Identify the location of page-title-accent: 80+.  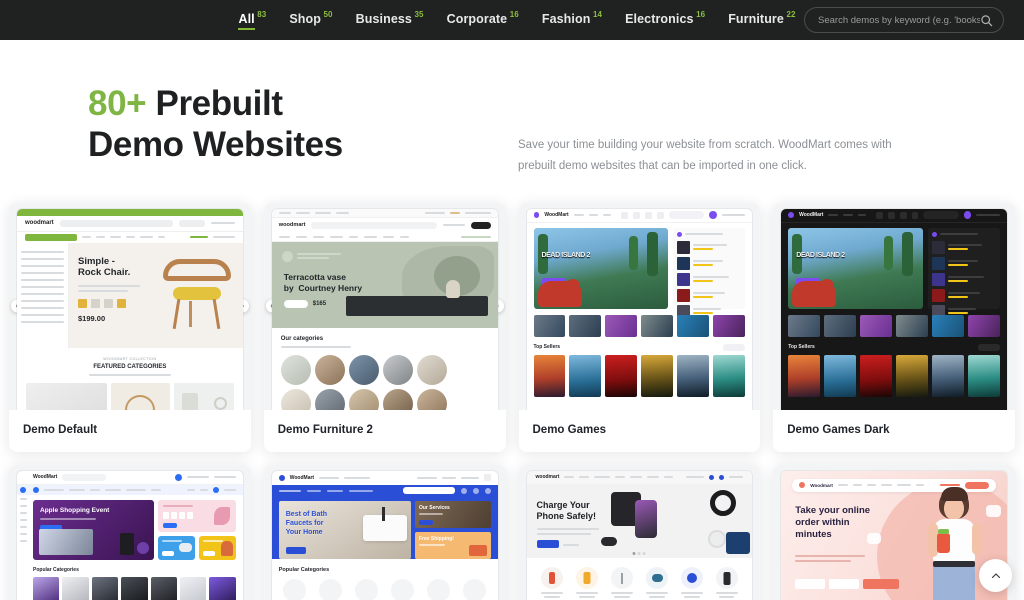
(117, 103).